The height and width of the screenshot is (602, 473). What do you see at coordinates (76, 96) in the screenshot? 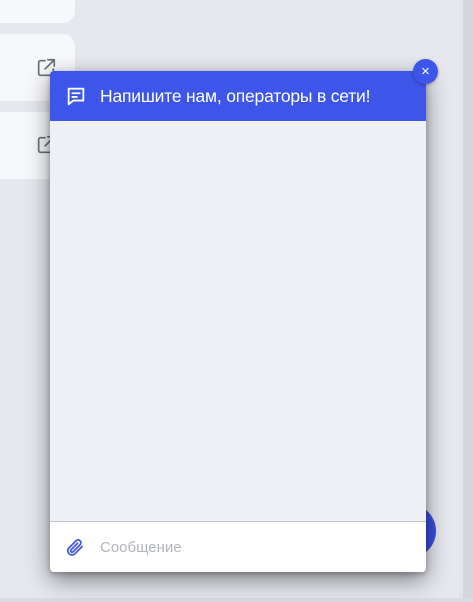
I see `chat-icon` at bounding box center [76, 96].